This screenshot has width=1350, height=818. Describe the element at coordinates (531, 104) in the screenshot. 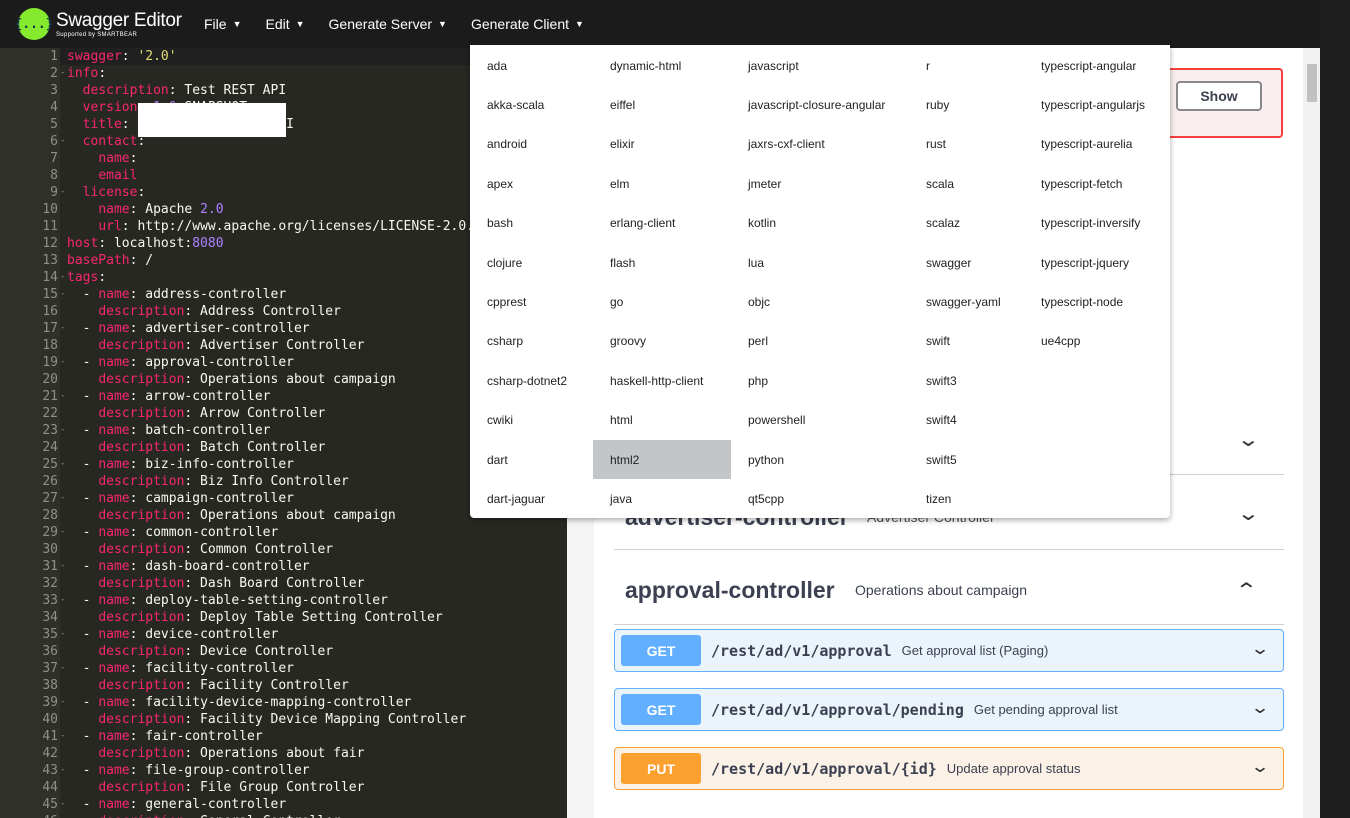

I see `generator-option: akka-scala` at that location.